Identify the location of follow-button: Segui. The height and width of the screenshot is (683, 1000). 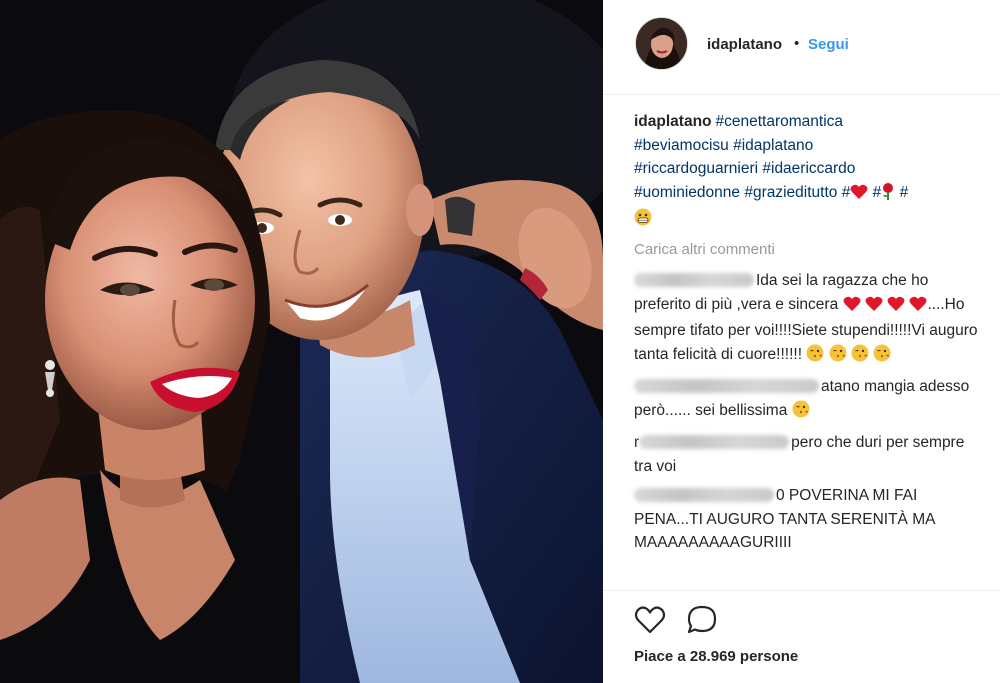
(828, 44).